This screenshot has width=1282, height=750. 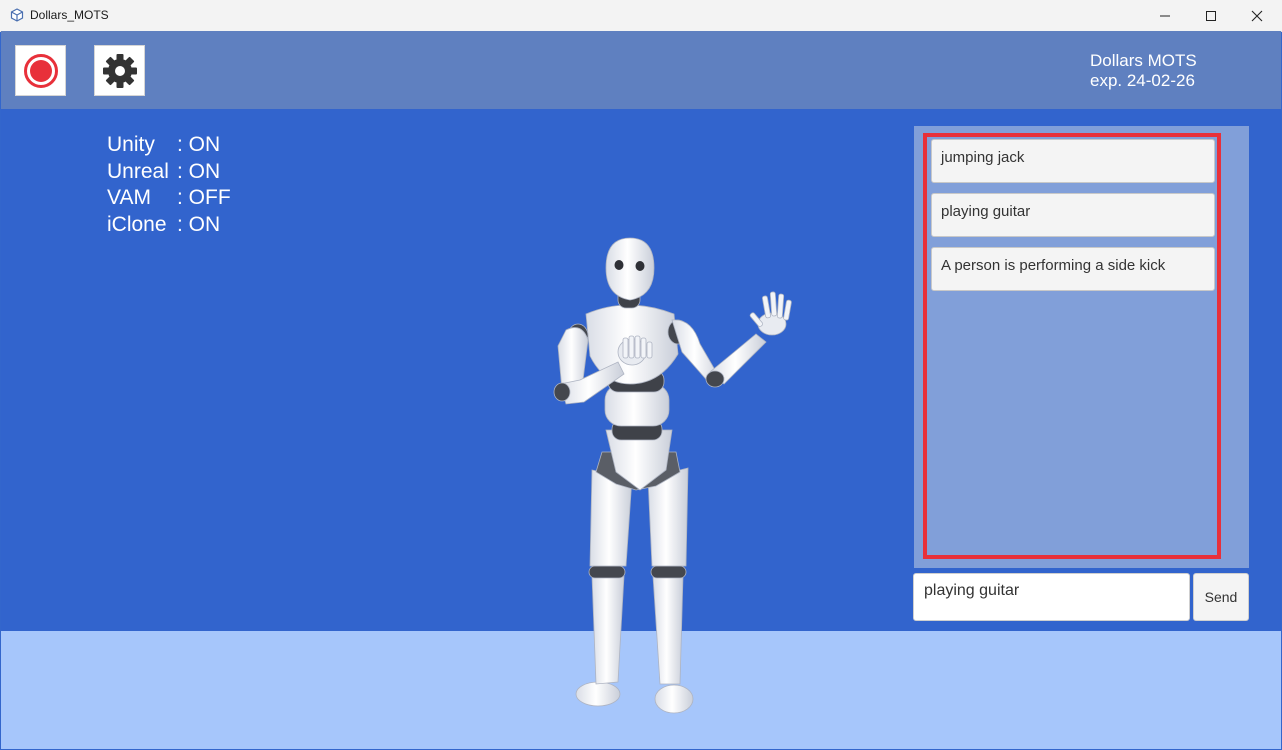 I want to click on status-row-unreal: Unreal : ON, so click(x=163, y=172).